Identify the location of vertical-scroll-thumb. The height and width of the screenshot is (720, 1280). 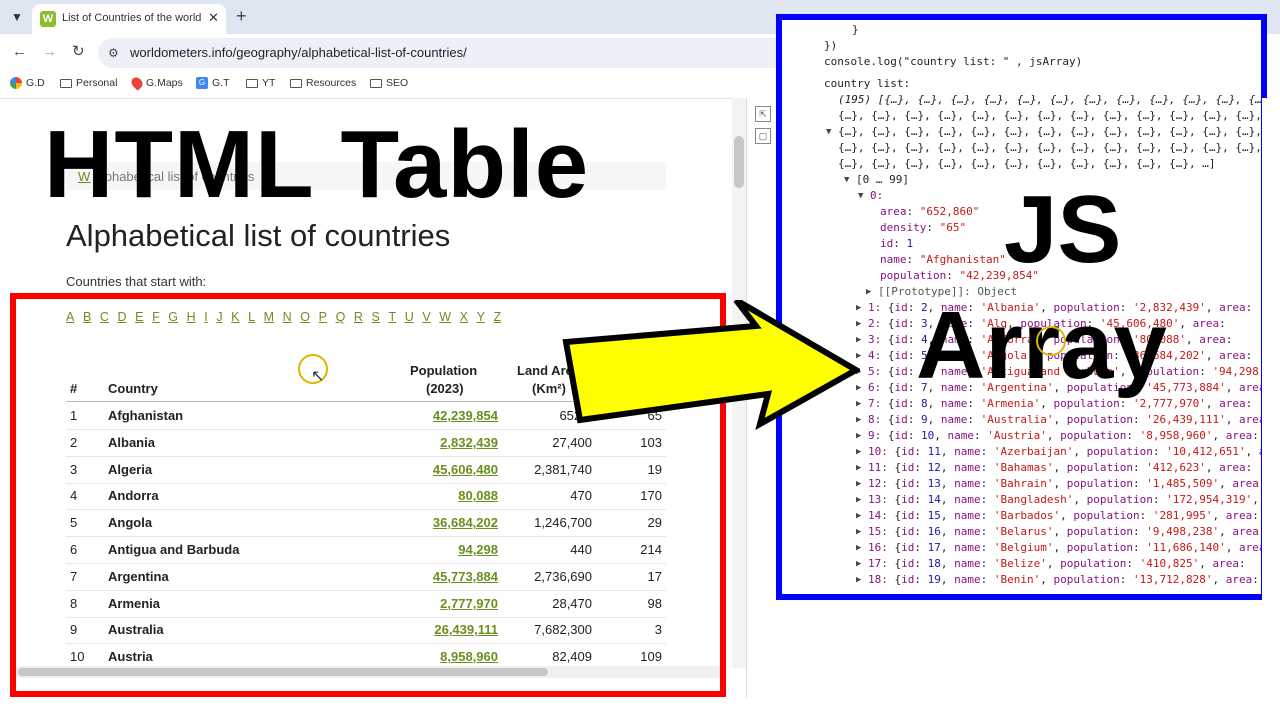
(739, 162).